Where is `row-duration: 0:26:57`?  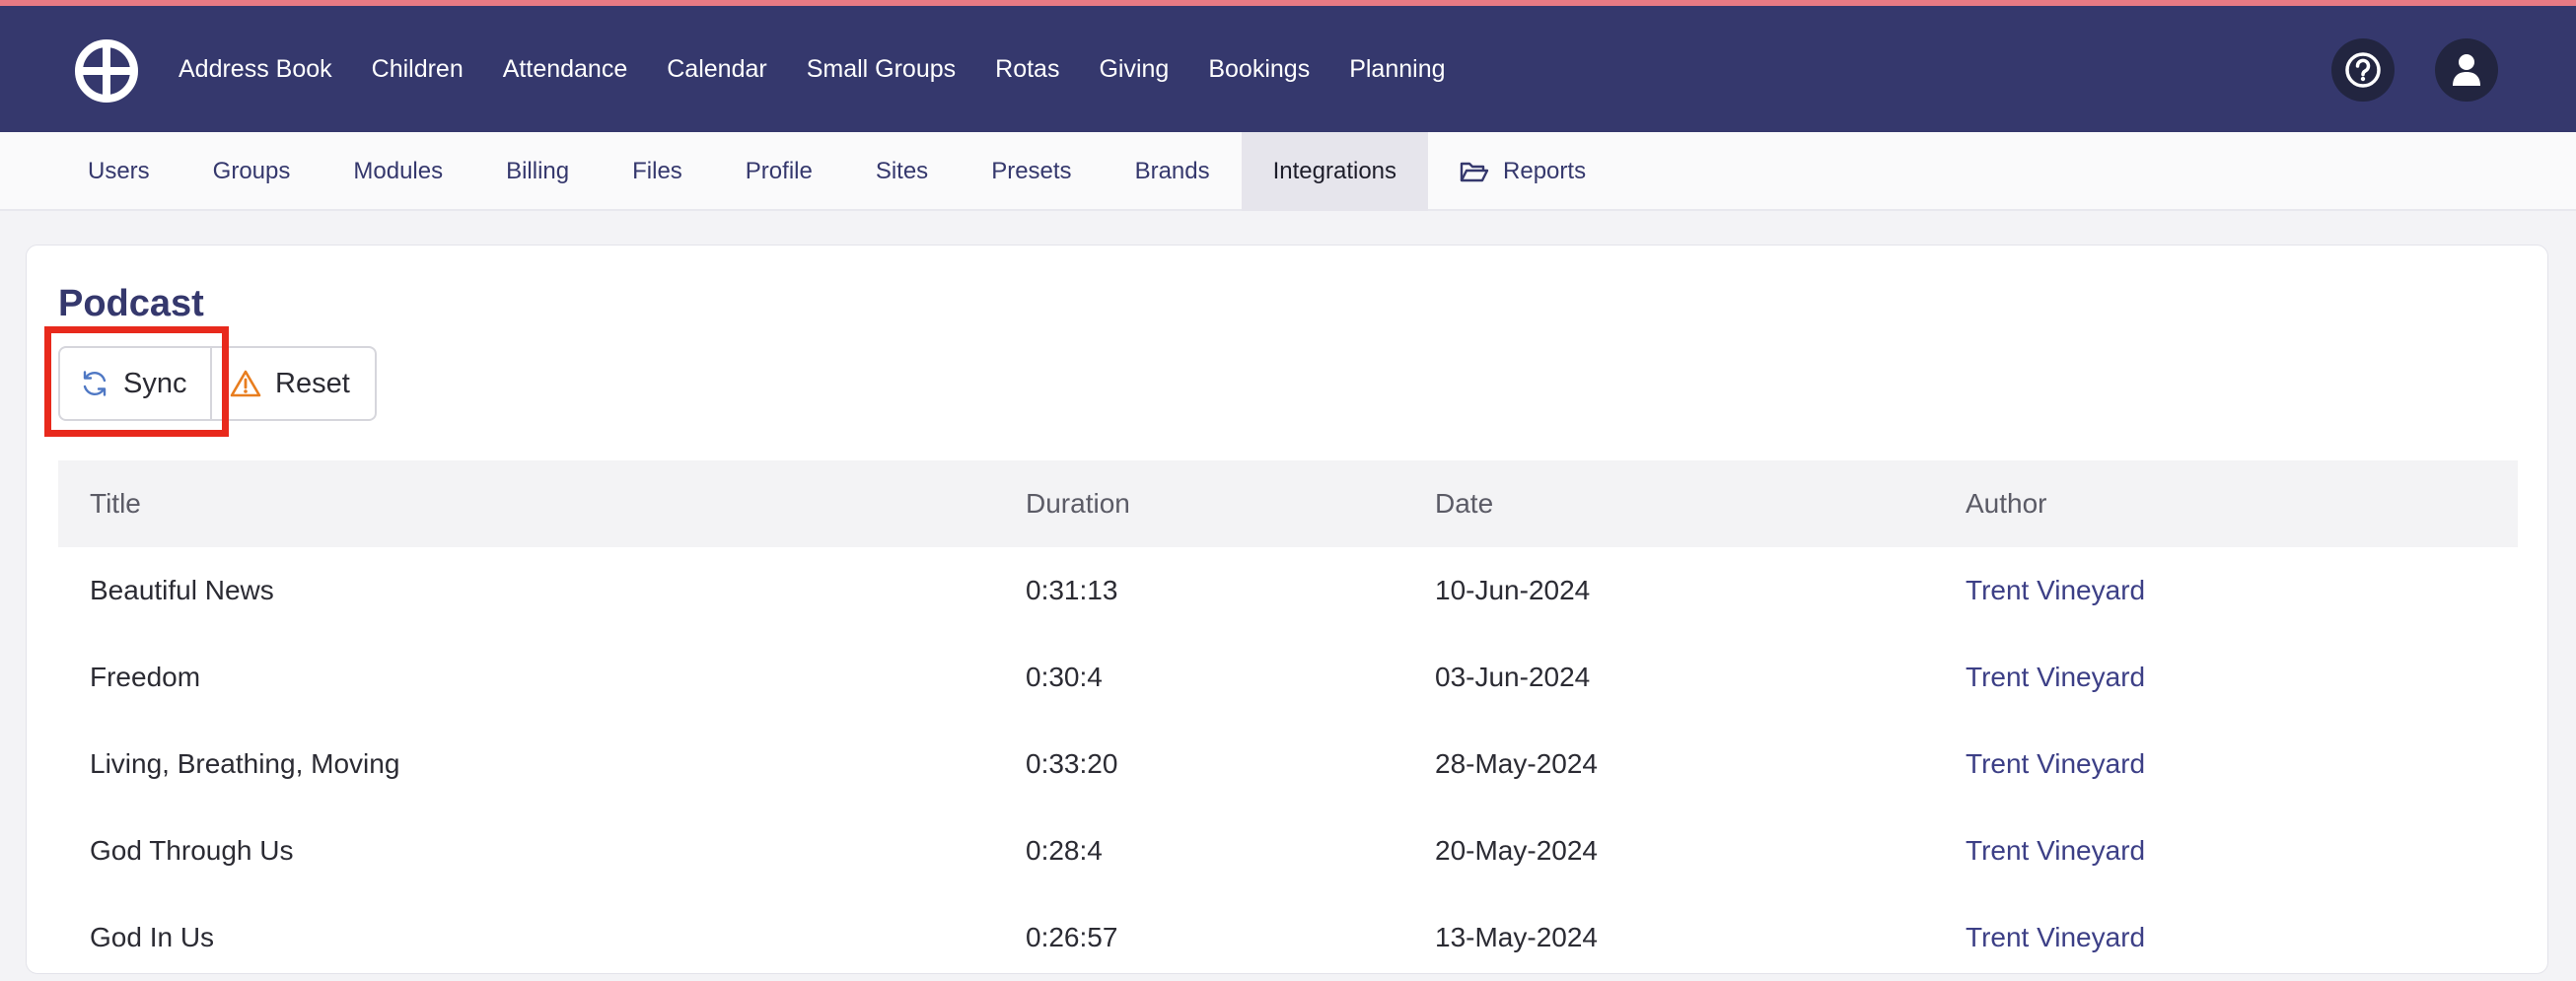
row-duration: 0:26:57 is located at coordinates (1072, 937).